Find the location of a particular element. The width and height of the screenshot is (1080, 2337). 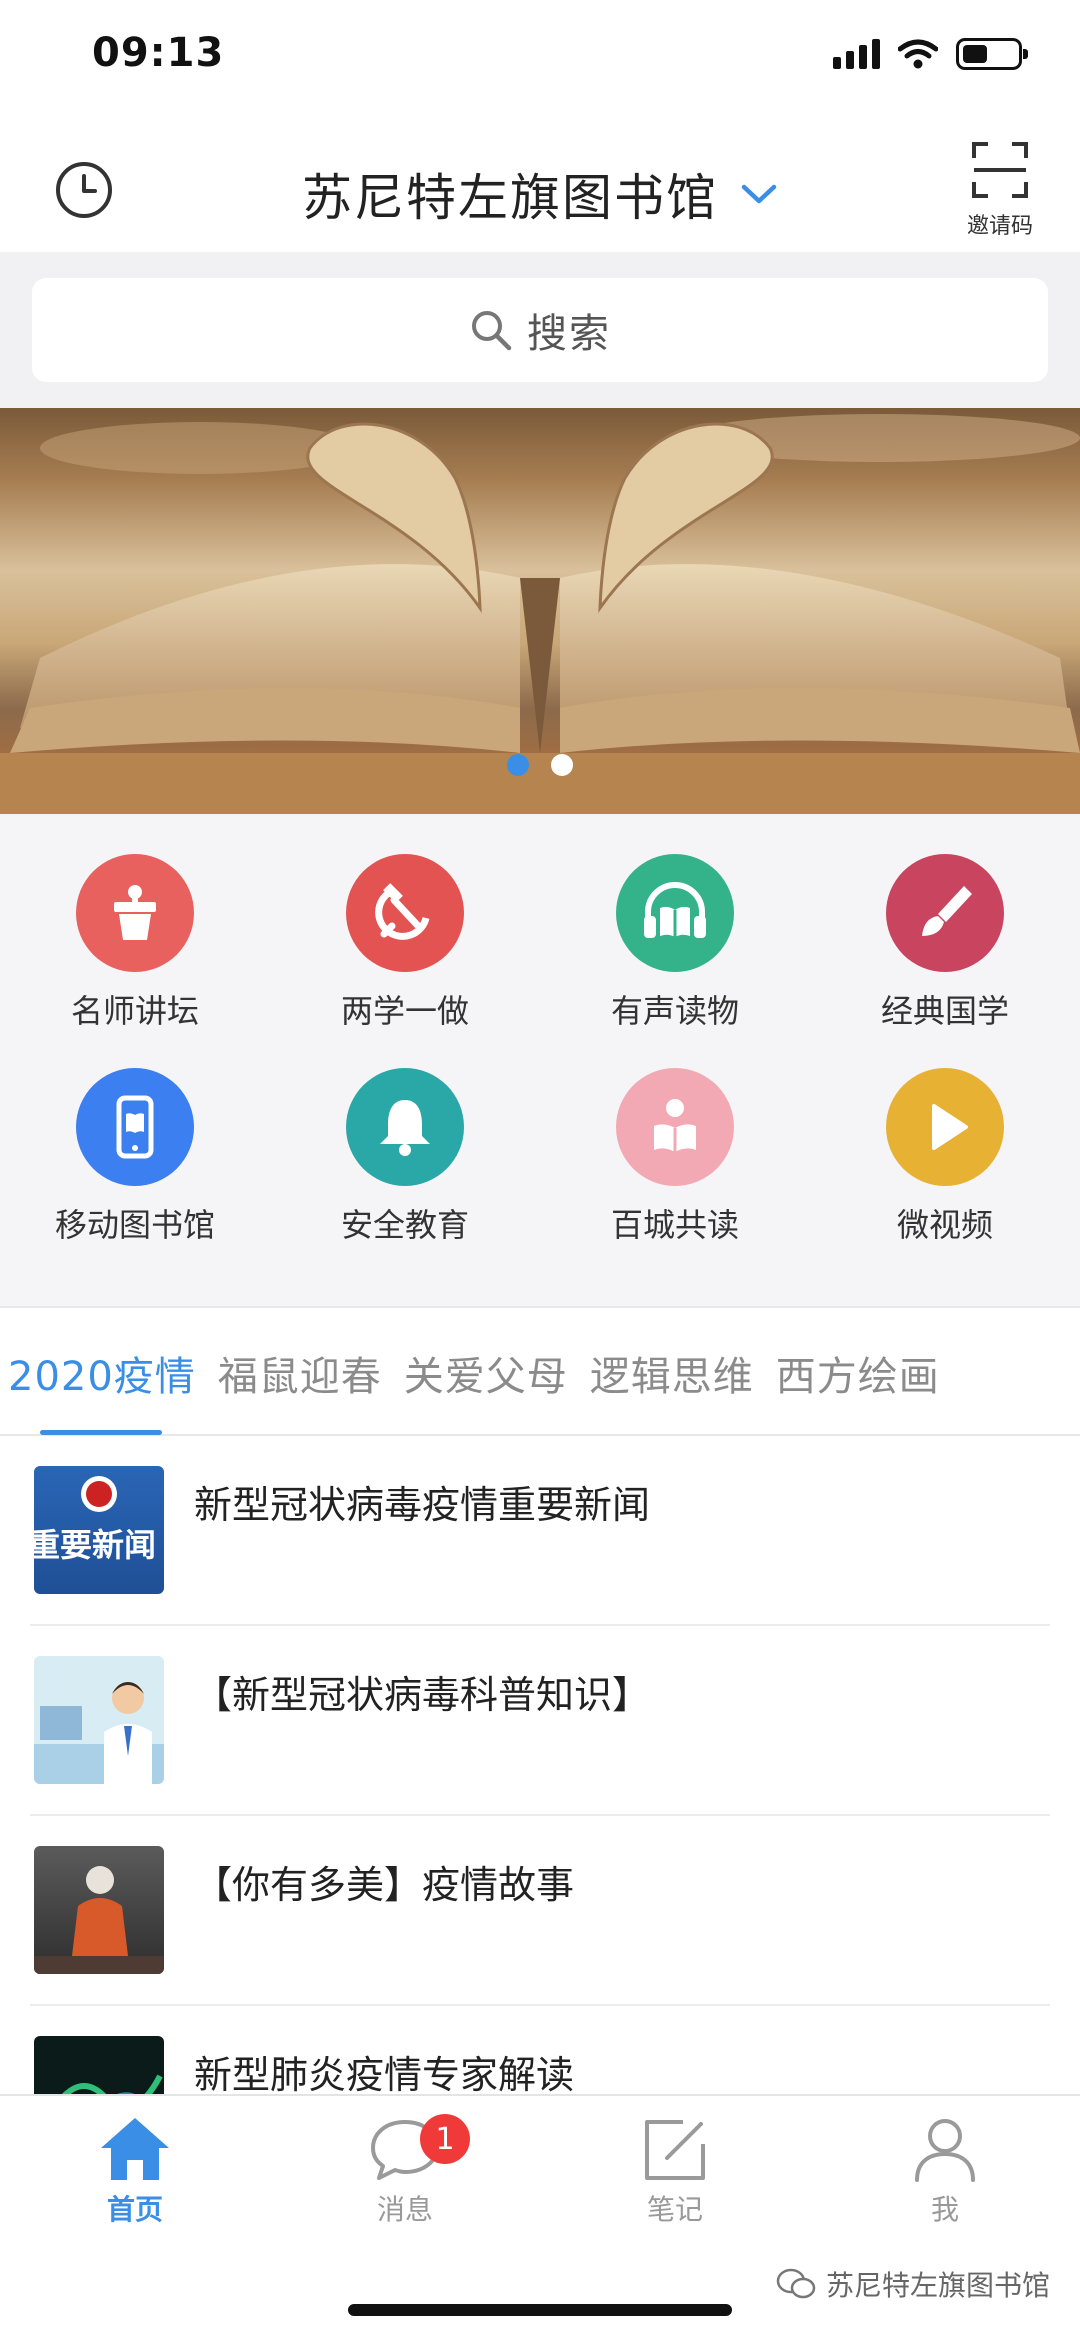

user-icon is located at coordinates (945, 2150).